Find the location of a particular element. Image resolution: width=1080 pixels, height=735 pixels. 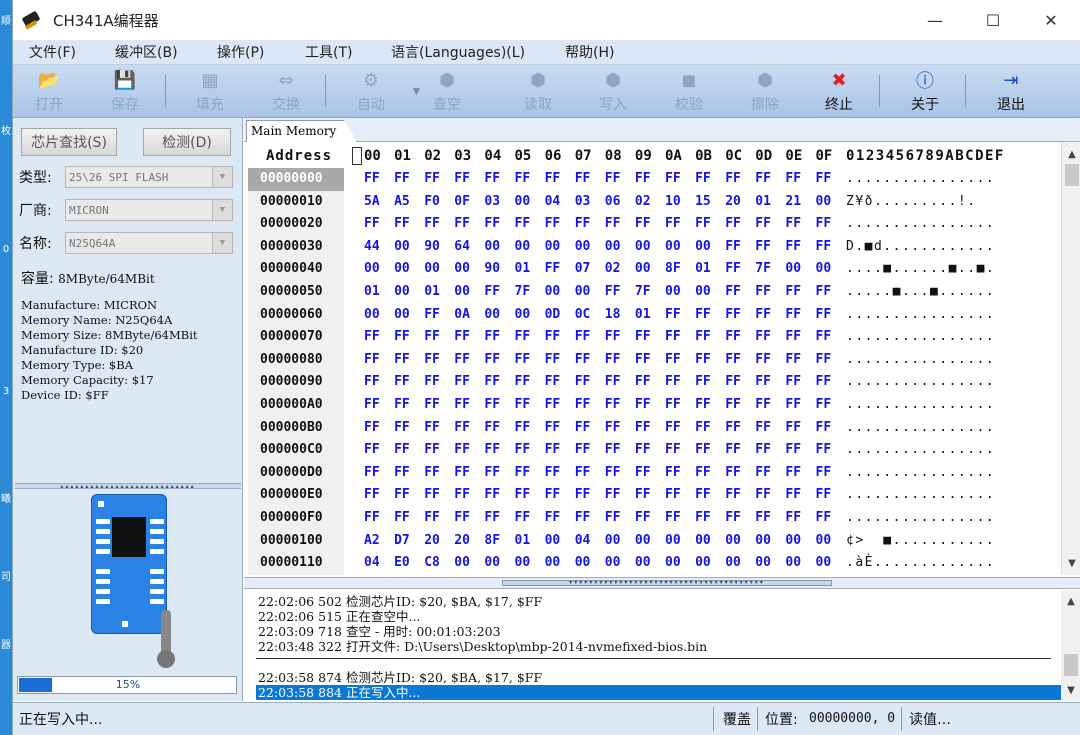

hex-byte: 8F is located at coordinates (673, 268).